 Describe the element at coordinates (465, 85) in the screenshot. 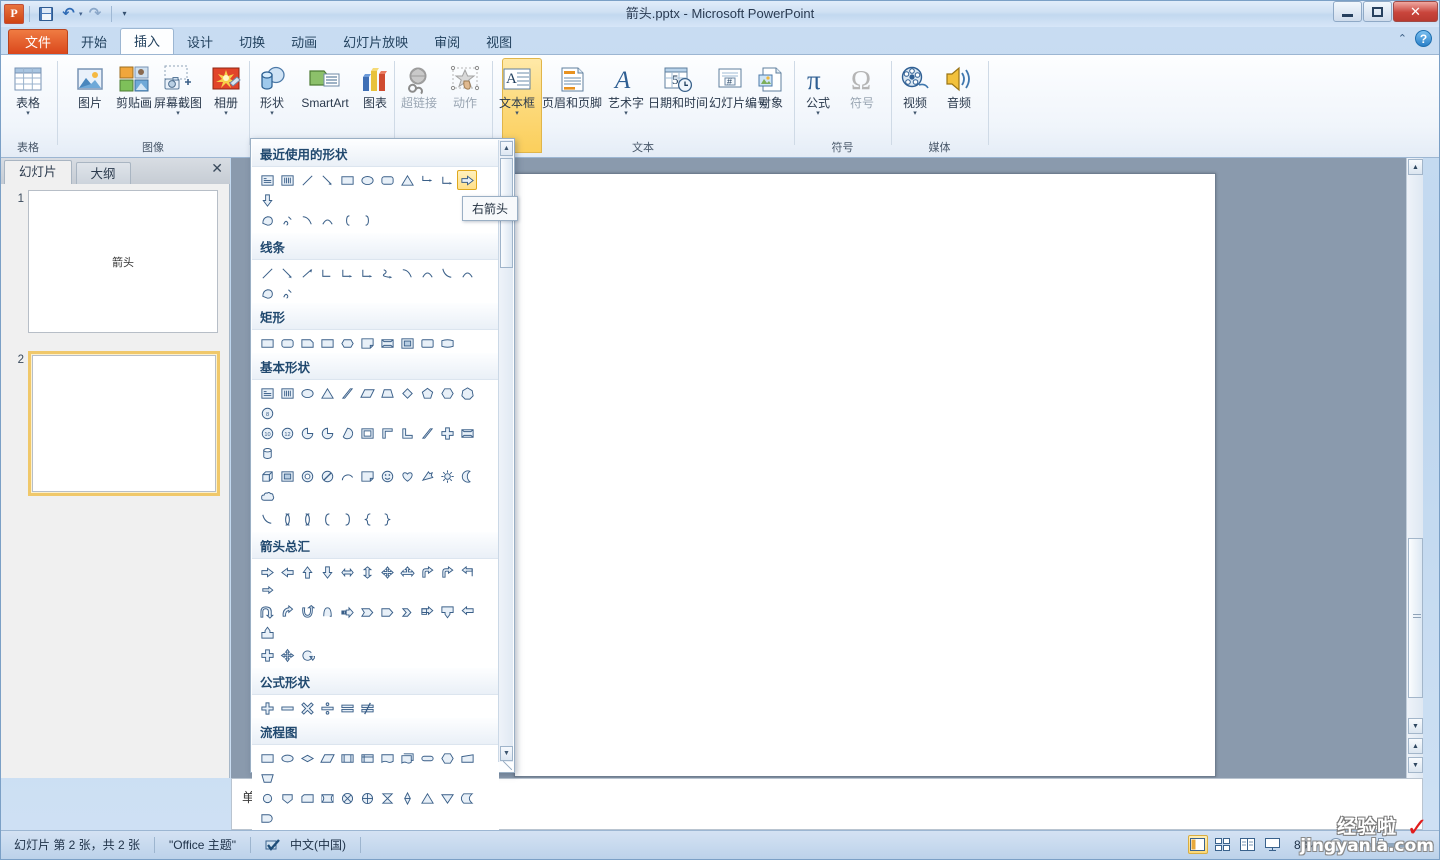

I see `ribbon-button-action: 动作` at that location.